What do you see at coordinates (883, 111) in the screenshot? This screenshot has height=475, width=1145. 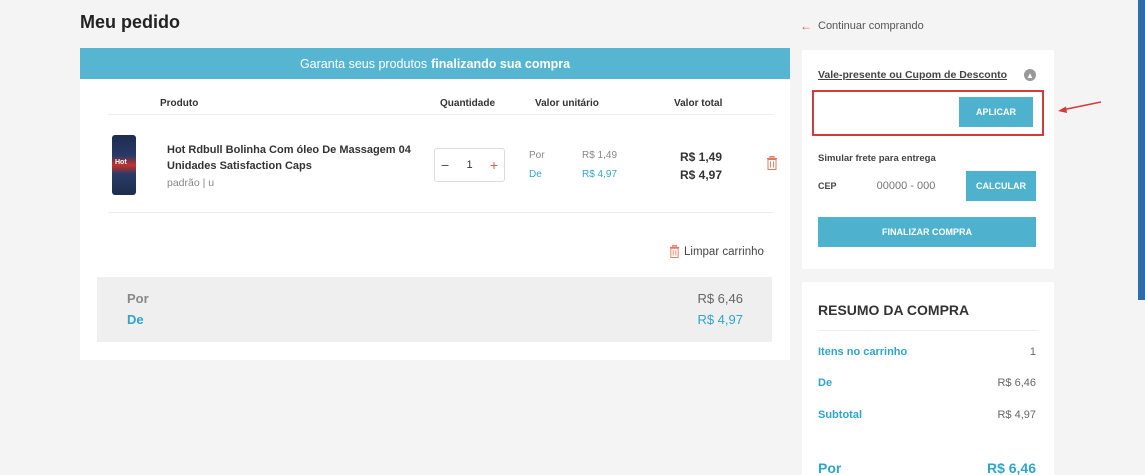 I see `coupon-input` at bounding box center [883, 111].